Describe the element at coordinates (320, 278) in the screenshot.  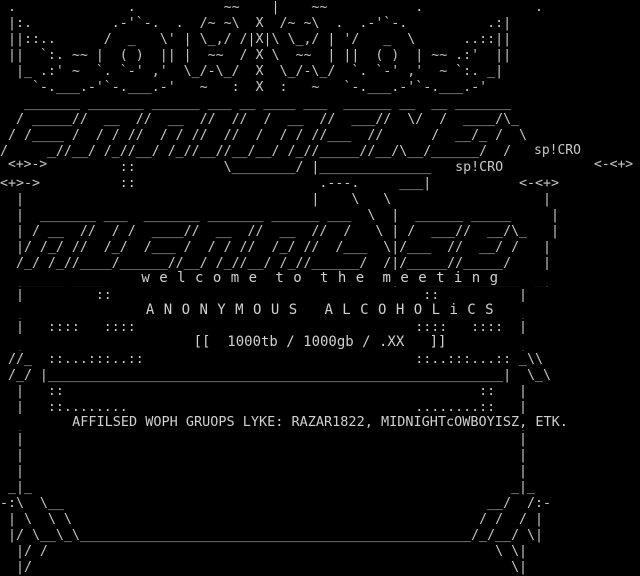
I see `welcome-text: w e l c o m e t o t h e m e e t i n g` at that location.